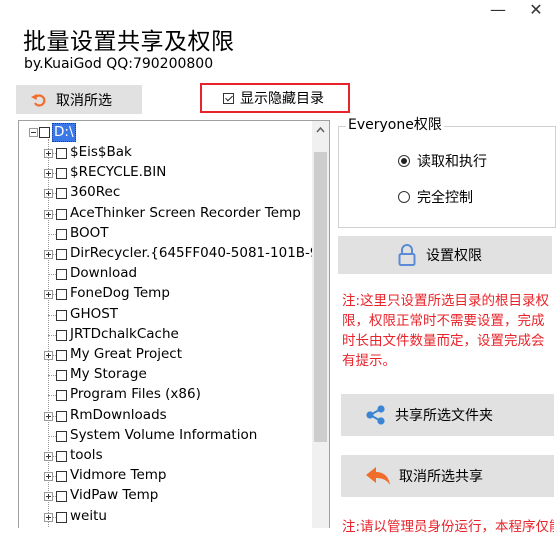 The image size is (560, 537). What do you see at coordinates (452, 162) in the screenshot?
I see `radio-read-execute-label: 读取和执行` at bounding box center [452, 162].